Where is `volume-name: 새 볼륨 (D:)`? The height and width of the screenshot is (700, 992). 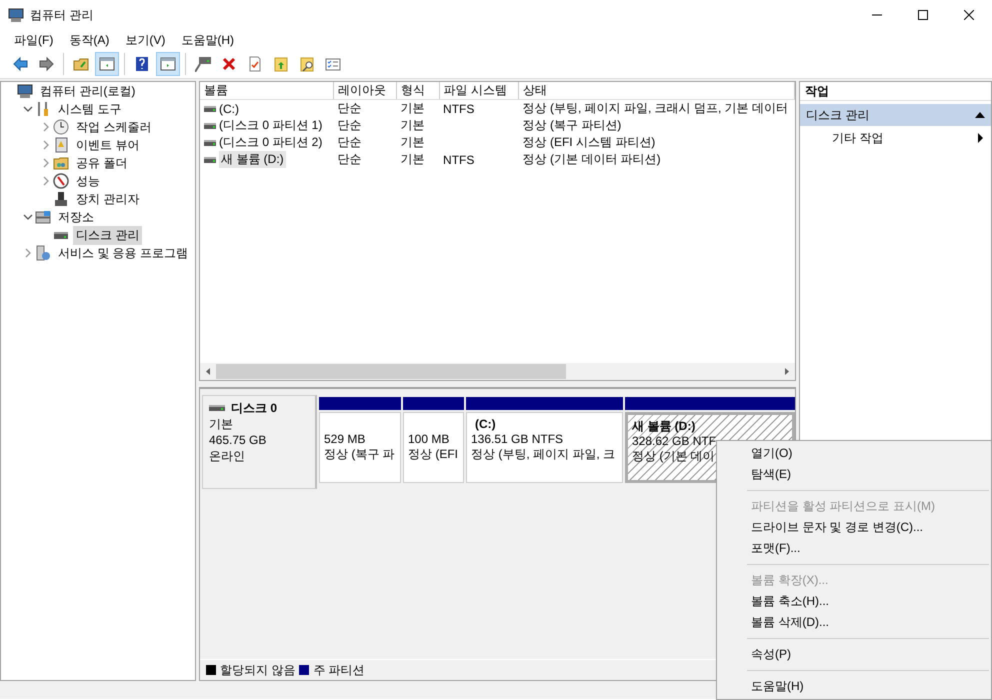 volume-name: 새 볼륨 (D:) is located at coordinates (252, 159).